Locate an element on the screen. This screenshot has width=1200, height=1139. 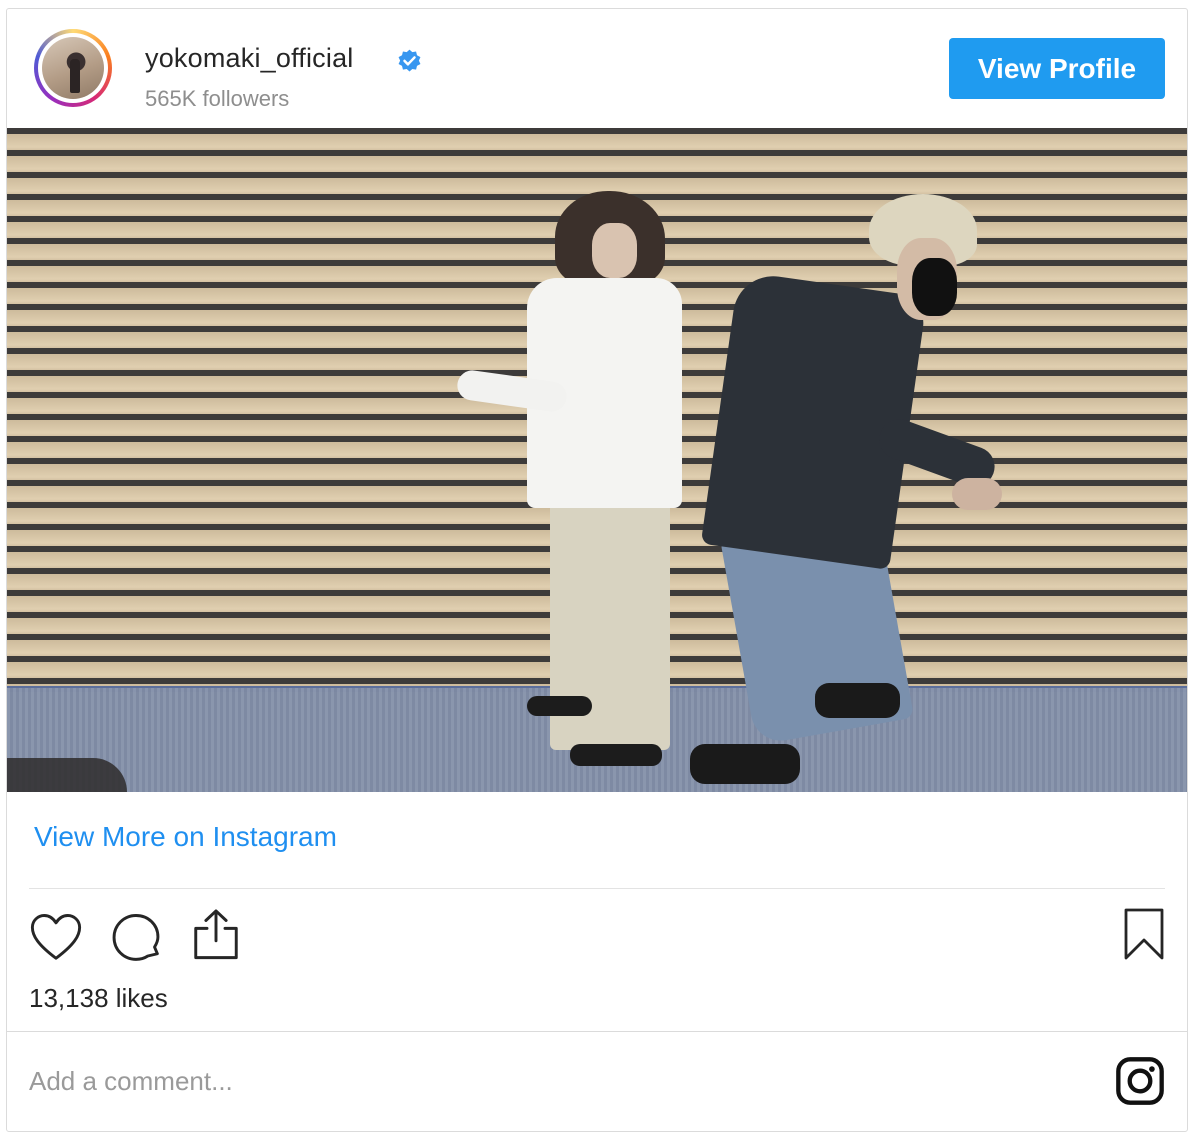
share-icon is located at coordinates (216, 934).